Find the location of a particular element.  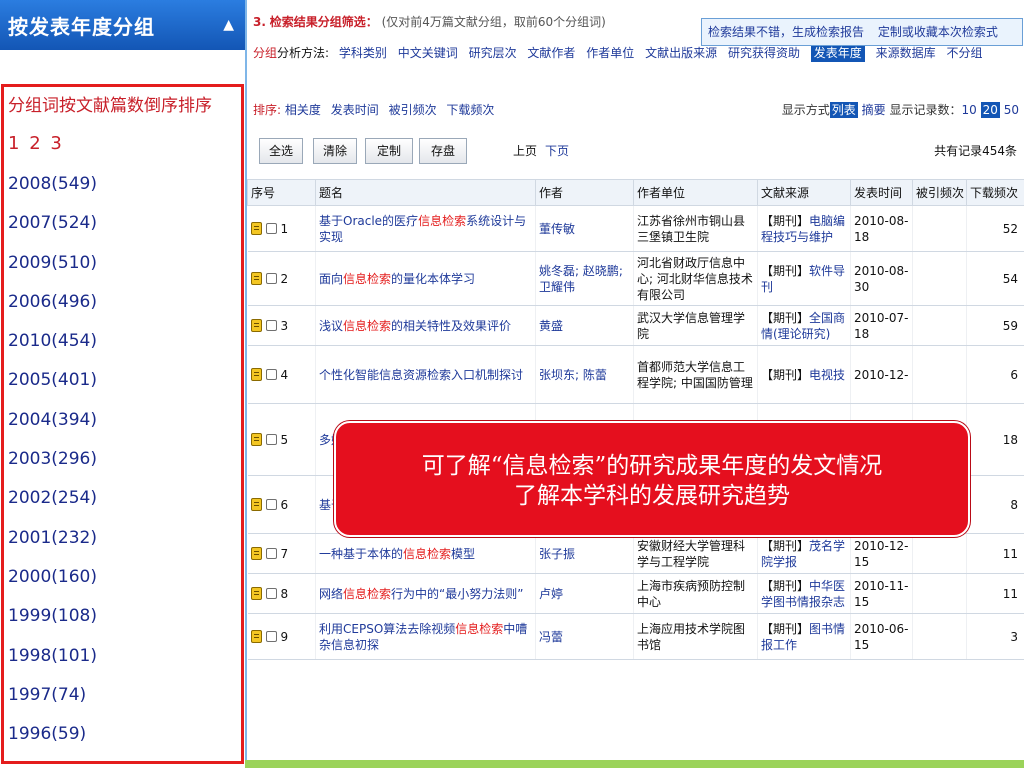

source-cell: 【期刊】茂名学院学报 is located at coordinates (804, 553).